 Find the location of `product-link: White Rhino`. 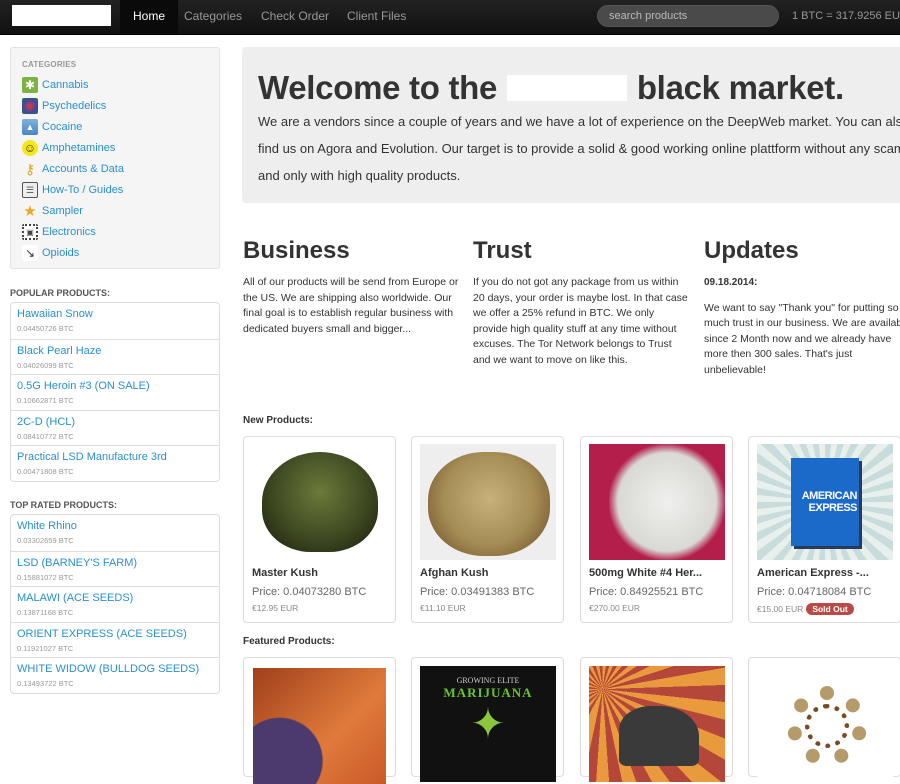

product-link: White Rhino is located at coordinates (118, 526).